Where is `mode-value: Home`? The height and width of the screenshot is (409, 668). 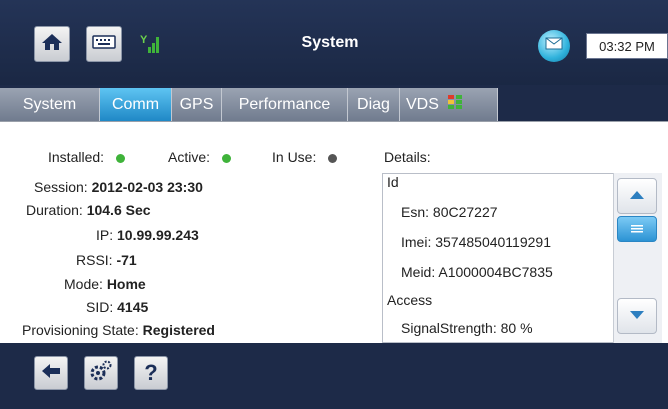
mode-value: Home is located at coordinates (126, 284).